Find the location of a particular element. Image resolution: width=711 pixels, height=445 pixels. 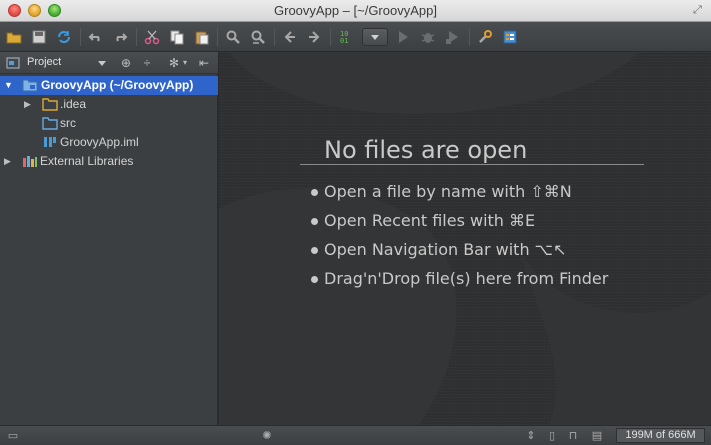

lock-icon: ⊓ is located at coordinates (573, 436).